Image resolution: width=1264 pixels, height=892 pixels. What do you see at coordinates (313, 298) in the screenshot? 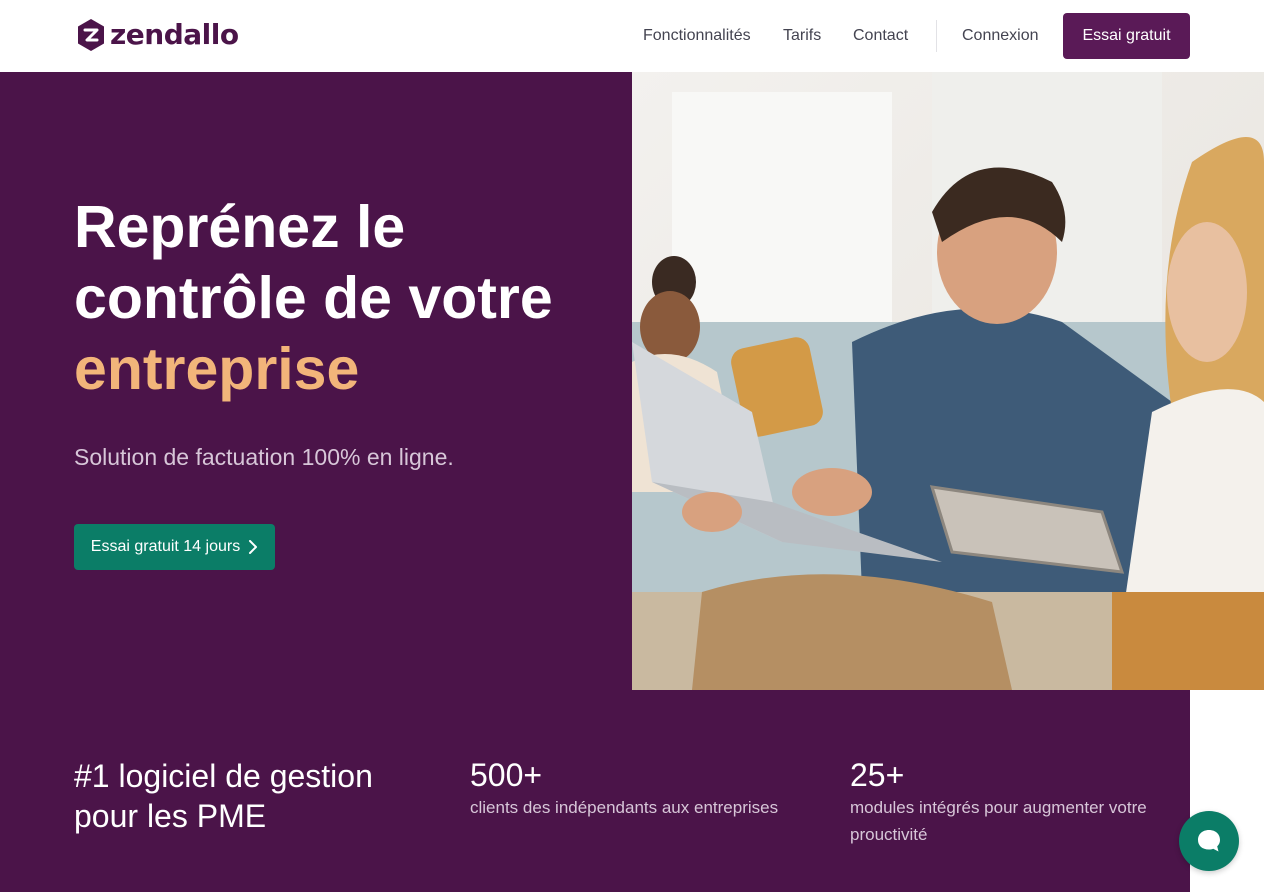
I see `hero-title-line-2: contrôle de votre` at bounding box center [313, 298].